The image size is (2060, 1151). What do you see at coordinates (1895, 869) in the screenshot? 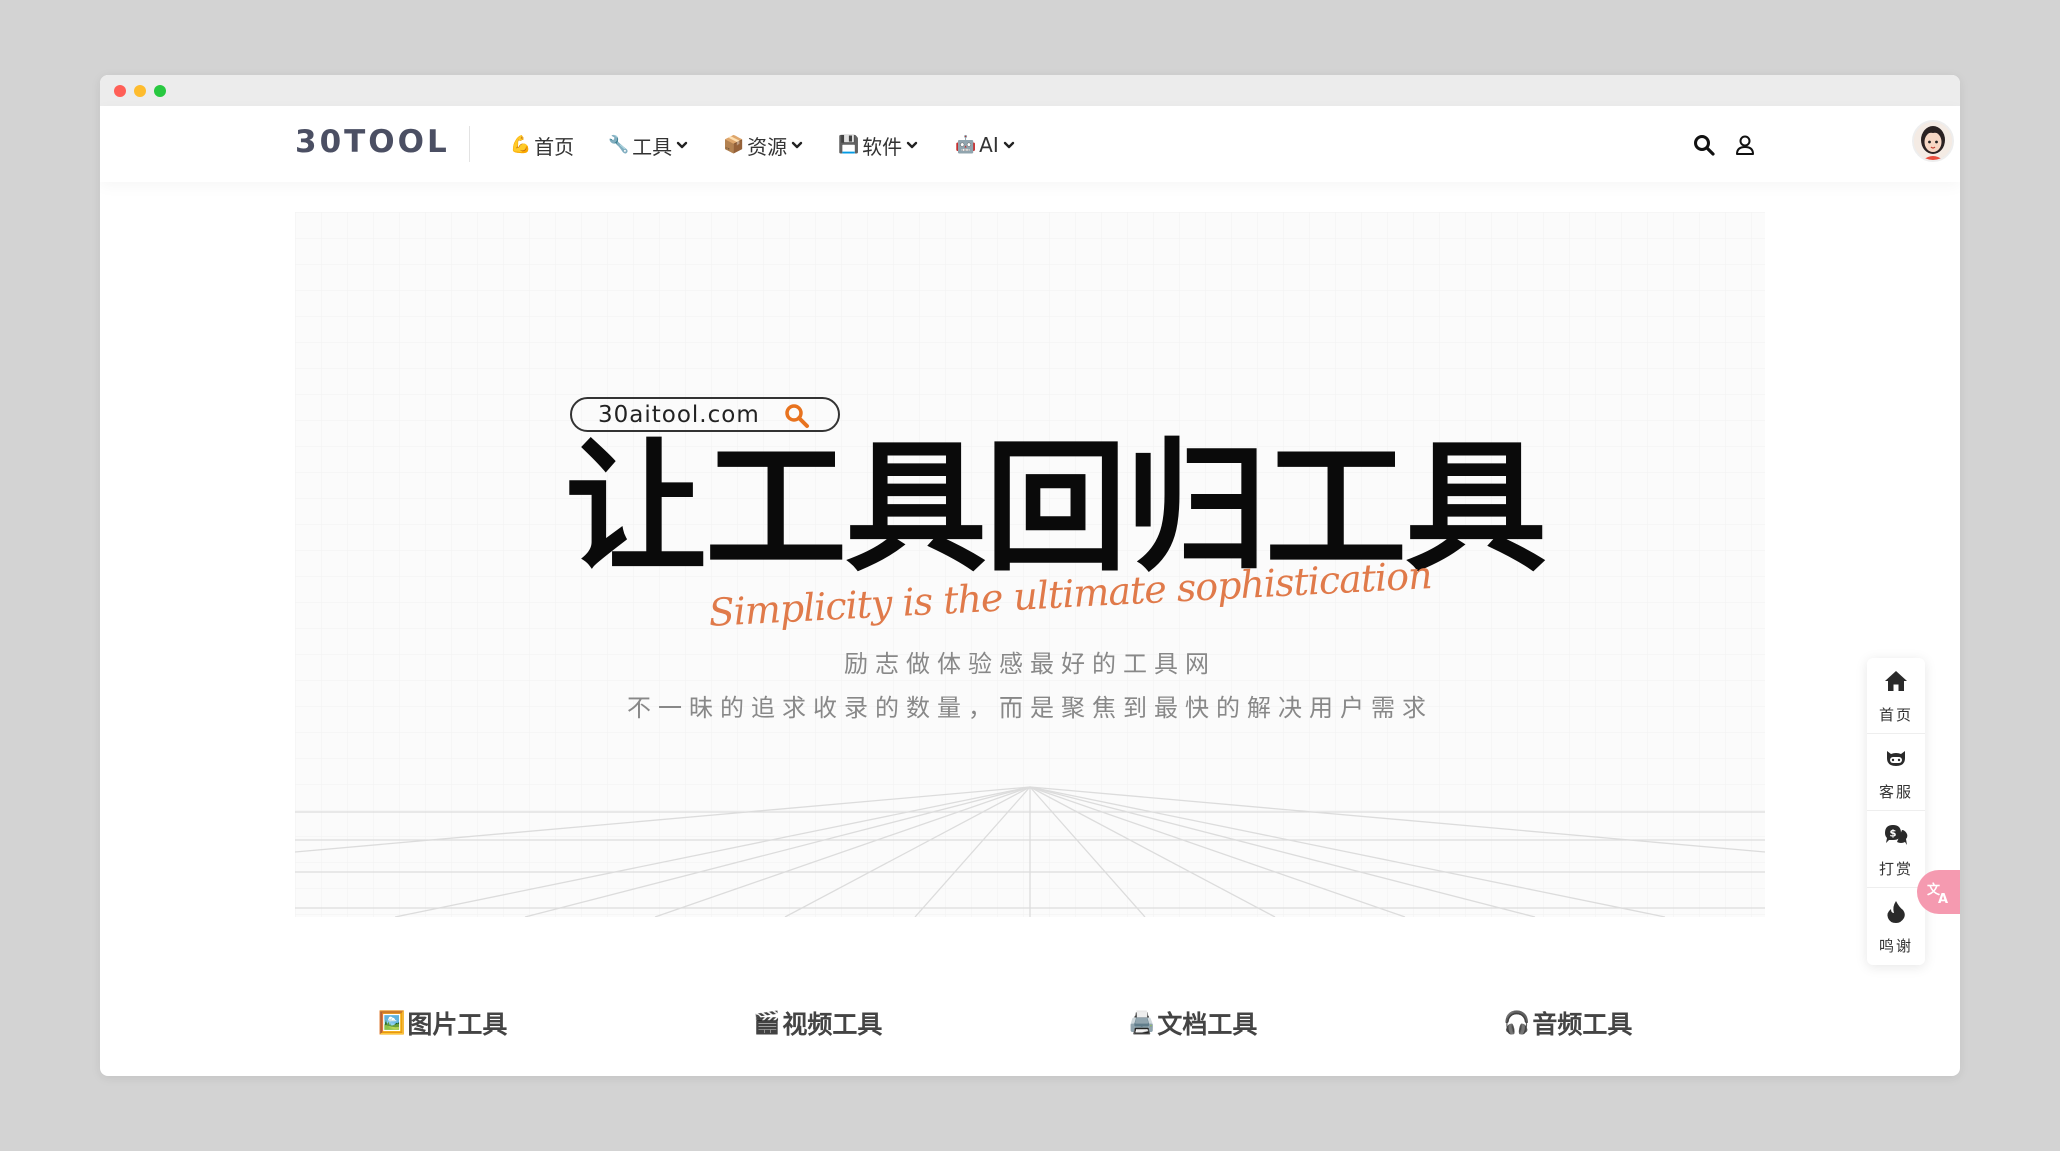
I see `sidebar-item-label: 打赏` at bounding box center [1895, 869].